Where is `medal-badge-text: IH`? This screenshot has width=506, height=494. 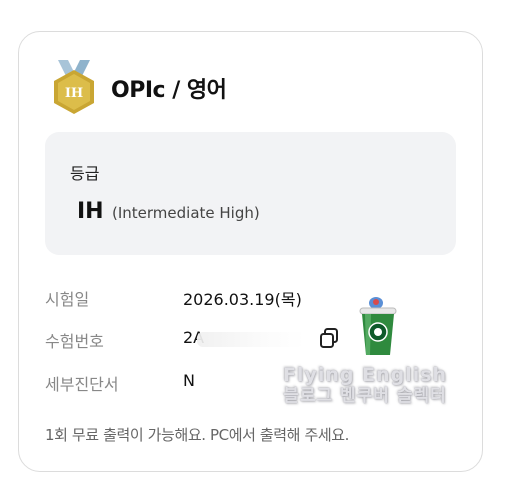 medal-badge-text: IH is located at coordinates (74, 93).